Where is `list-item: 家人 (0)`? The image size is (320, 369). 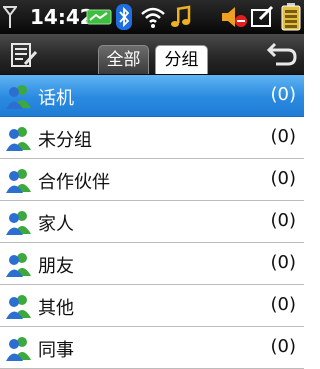 list-item: 家人 (0) is located at coordinates (152, 222).